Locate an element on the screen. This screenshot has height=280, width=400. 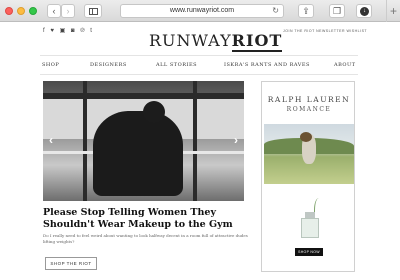
hero-athlete-head is located at coordinates (154, 112).